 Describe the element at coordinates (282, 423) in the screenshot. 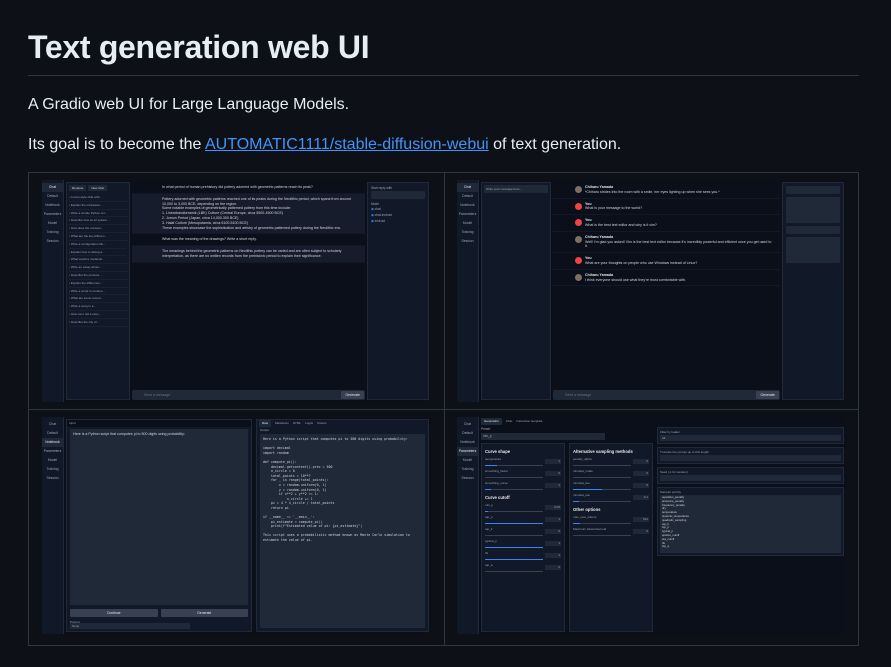

I see `tab-markdown: Markdown` at that location.